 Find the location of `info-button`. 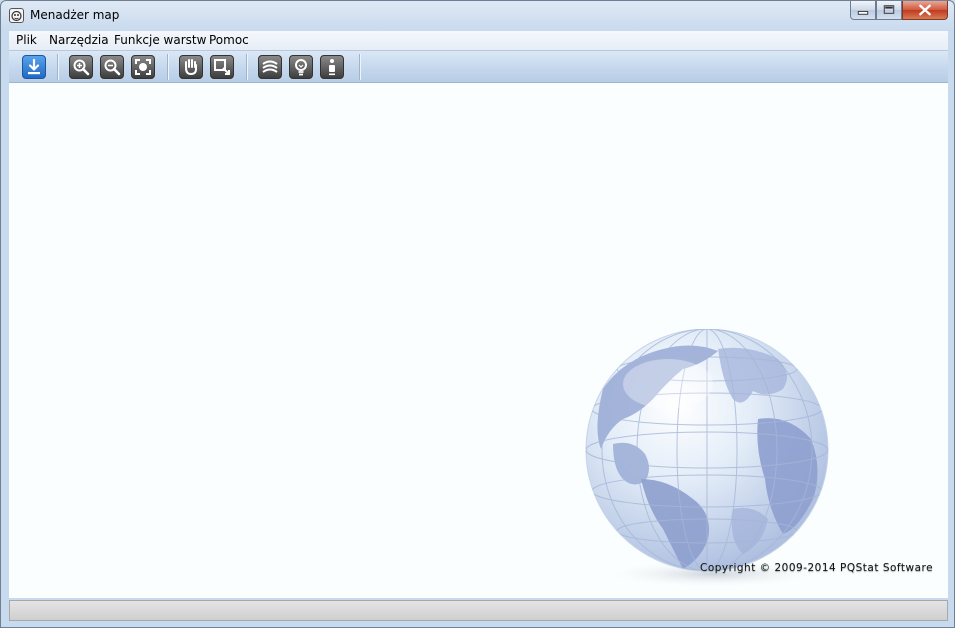

info-button is located at coordinates (332, 67).